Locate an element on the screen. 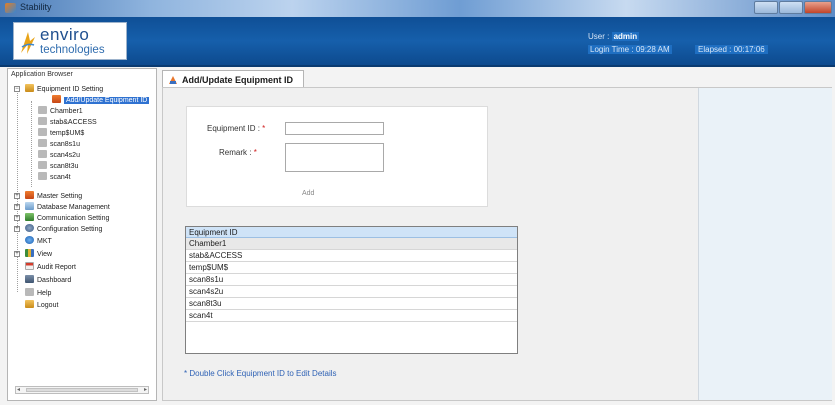  elapsed-info: Elapsed : 00:17:06 is located at coordinates (731, 49).